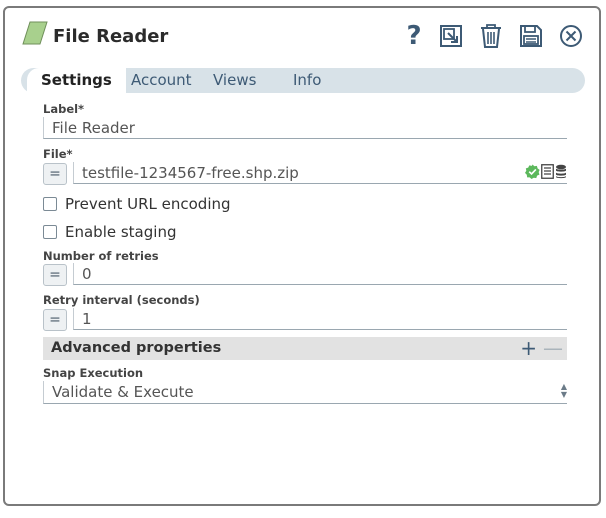  I want to click on validated-check-icon, so click(532, 171).